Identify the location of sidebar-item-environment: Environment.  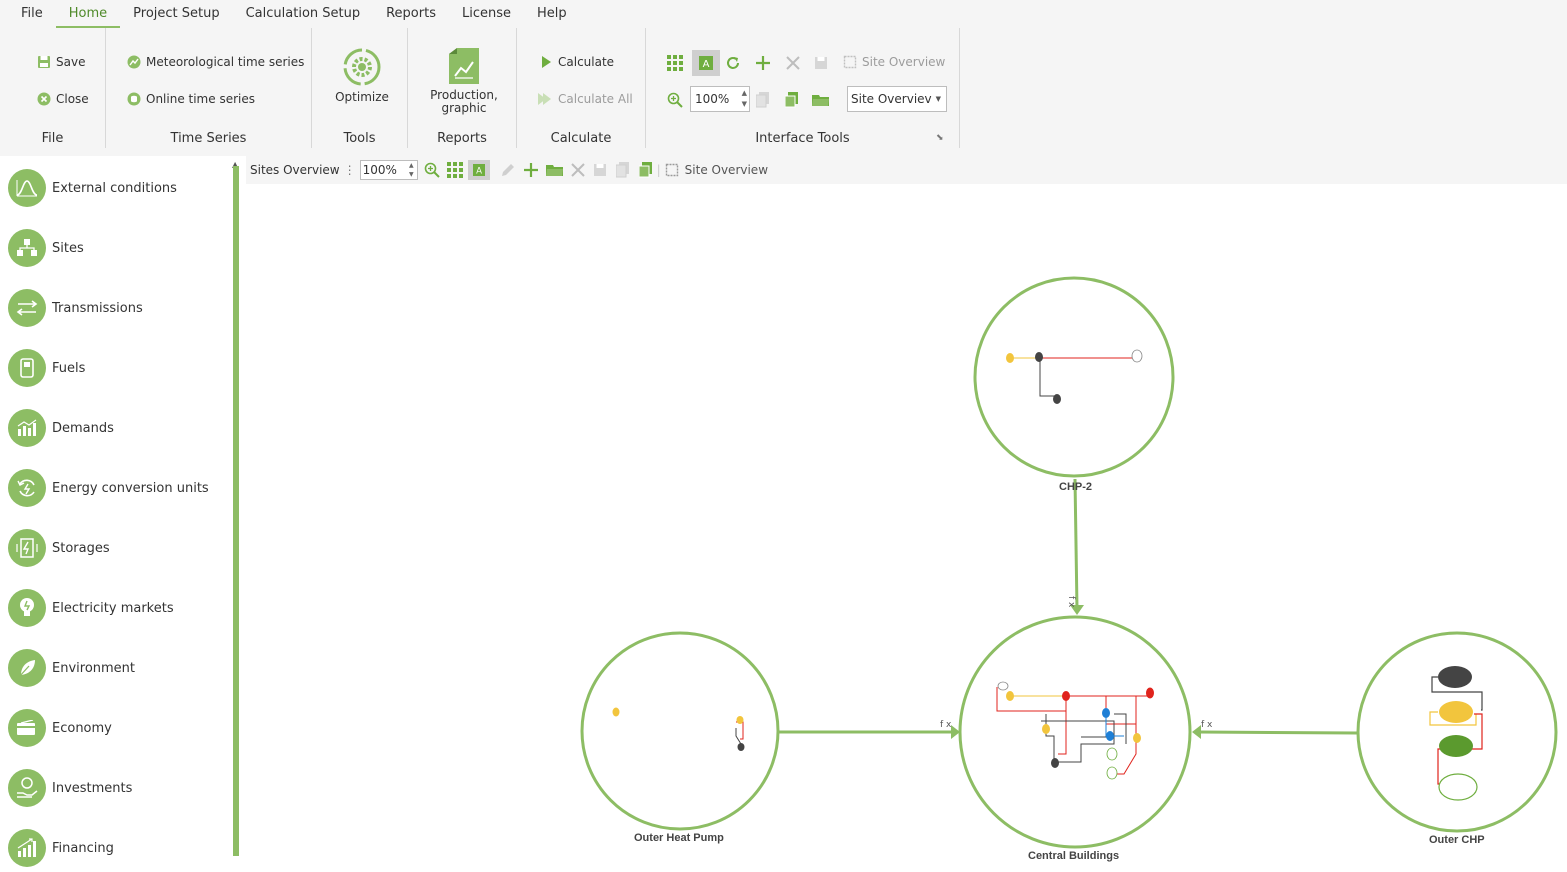
(71, 668).